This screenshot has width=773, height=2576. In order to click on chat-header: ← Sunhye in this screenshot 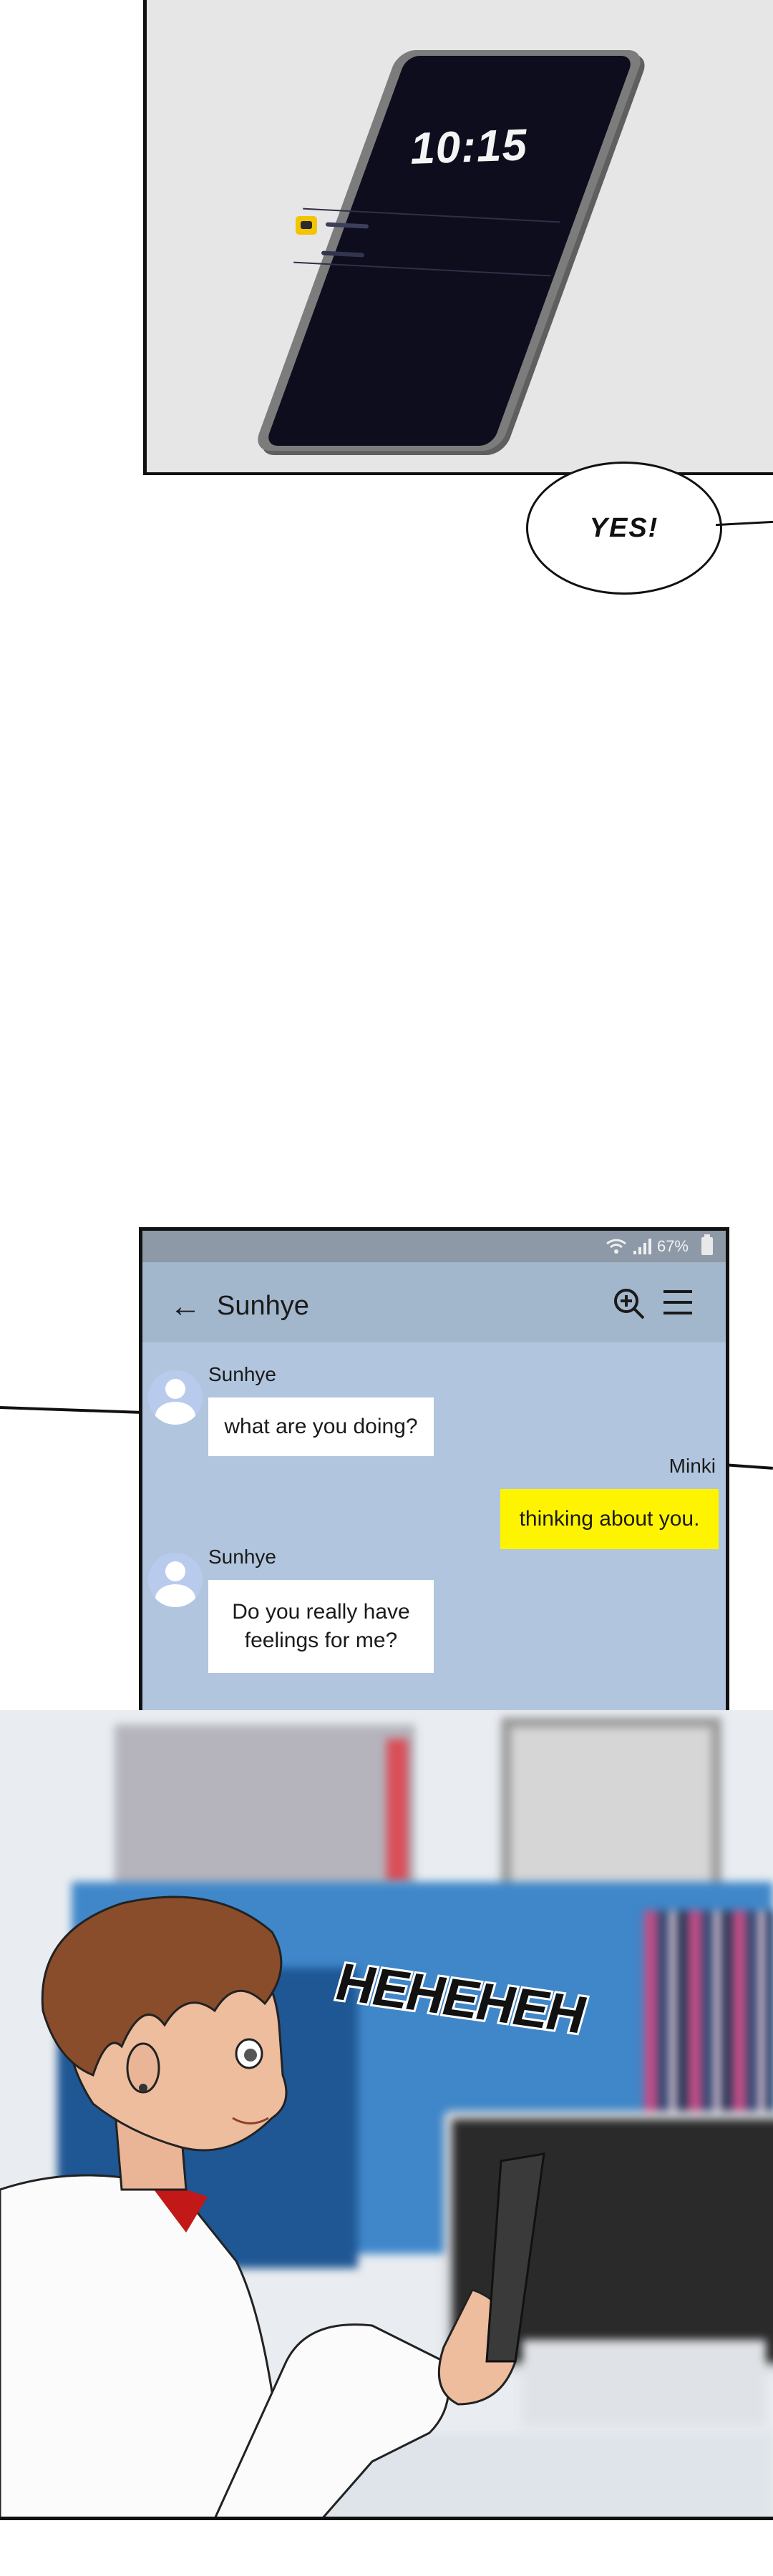, I will do `click(434, 1302)`.